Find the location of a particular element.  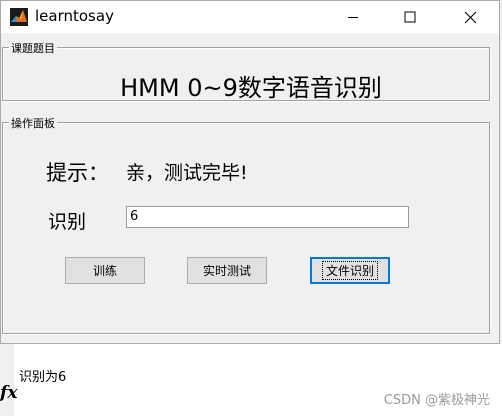

file-recognize-button-label: 文件识别 is located at coordinates (349, 270).